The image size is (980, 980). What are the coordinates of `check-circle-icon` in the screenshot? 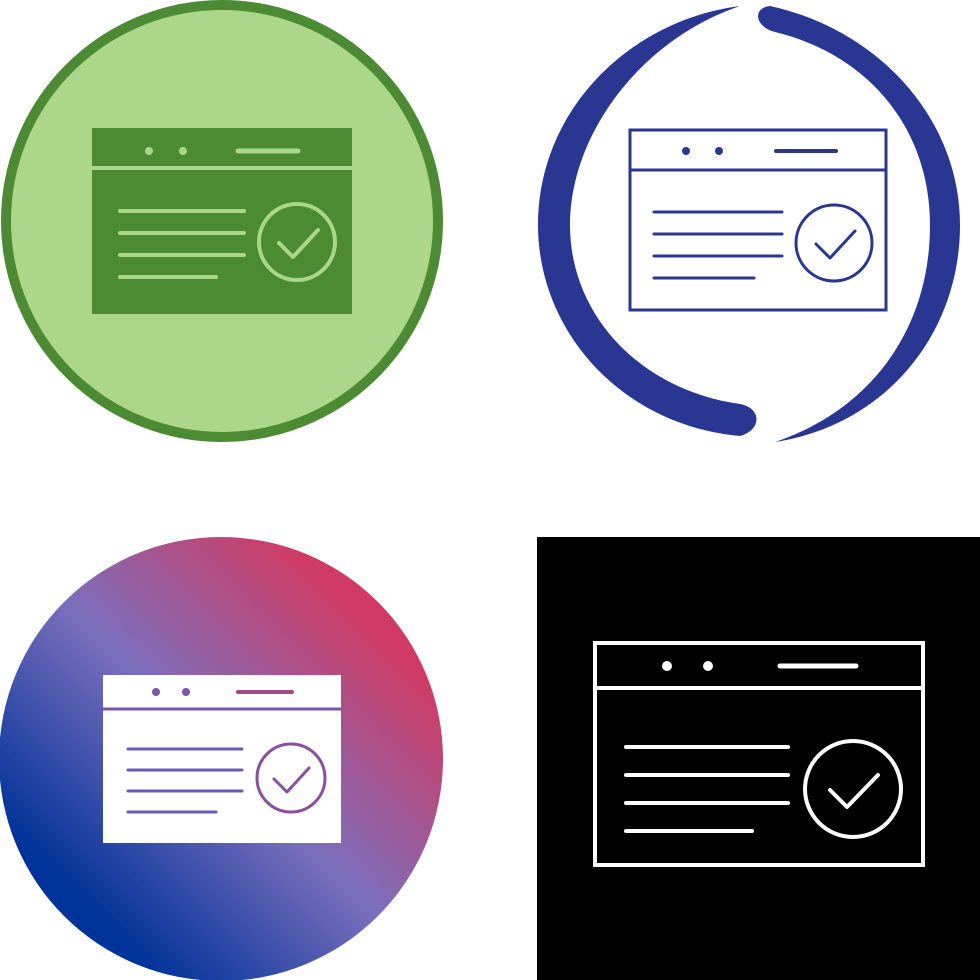 It's located at (834, 243).